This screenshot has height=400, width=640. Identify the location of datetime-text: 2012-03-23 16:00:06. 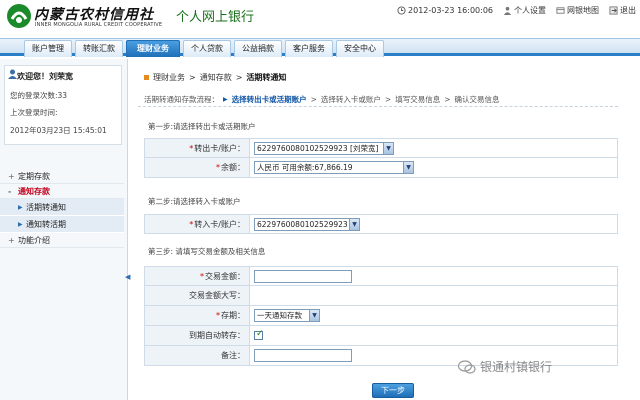
(450, 10).